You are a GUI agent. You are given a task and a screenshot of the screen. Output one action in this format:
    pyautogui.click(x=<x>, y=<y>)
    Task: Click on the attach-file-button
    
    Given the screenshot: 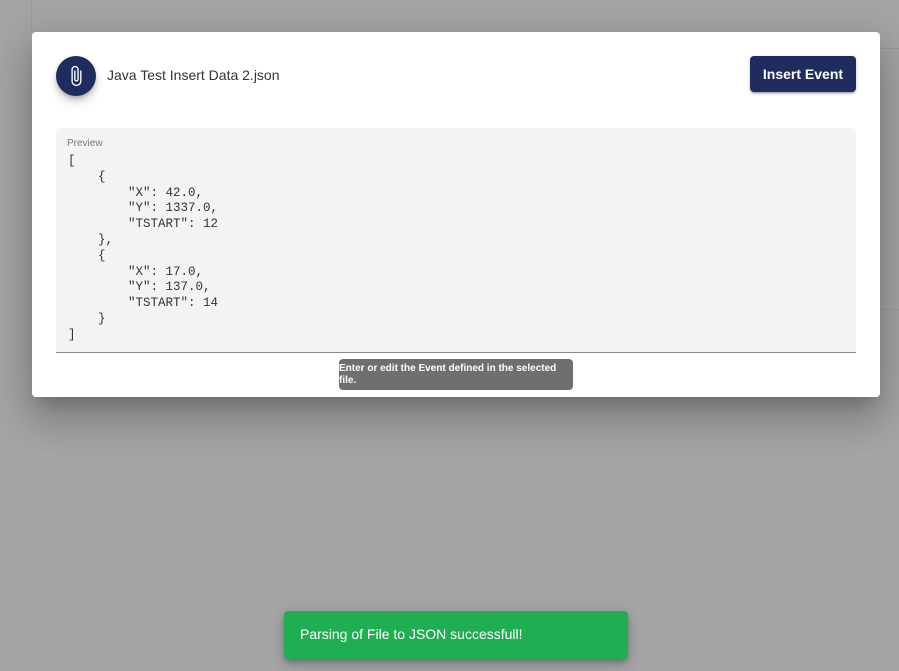 What is the action you would take?
    pyautogui.click(x=76, y=76)
    